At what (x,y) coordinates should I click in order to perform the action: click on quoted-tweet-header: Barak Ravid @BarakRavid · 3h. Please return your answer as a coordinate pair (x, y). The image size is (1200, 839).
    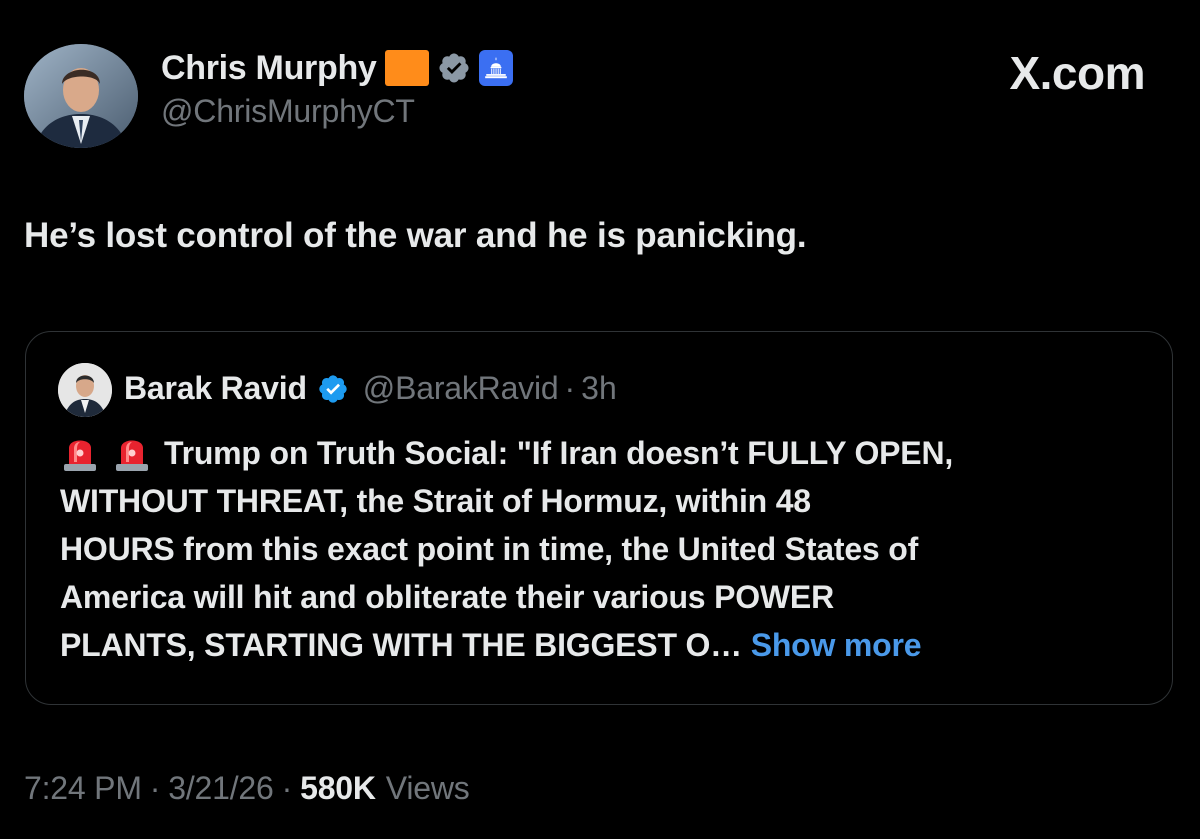
    Looking at the image, I should click on (370, 388).